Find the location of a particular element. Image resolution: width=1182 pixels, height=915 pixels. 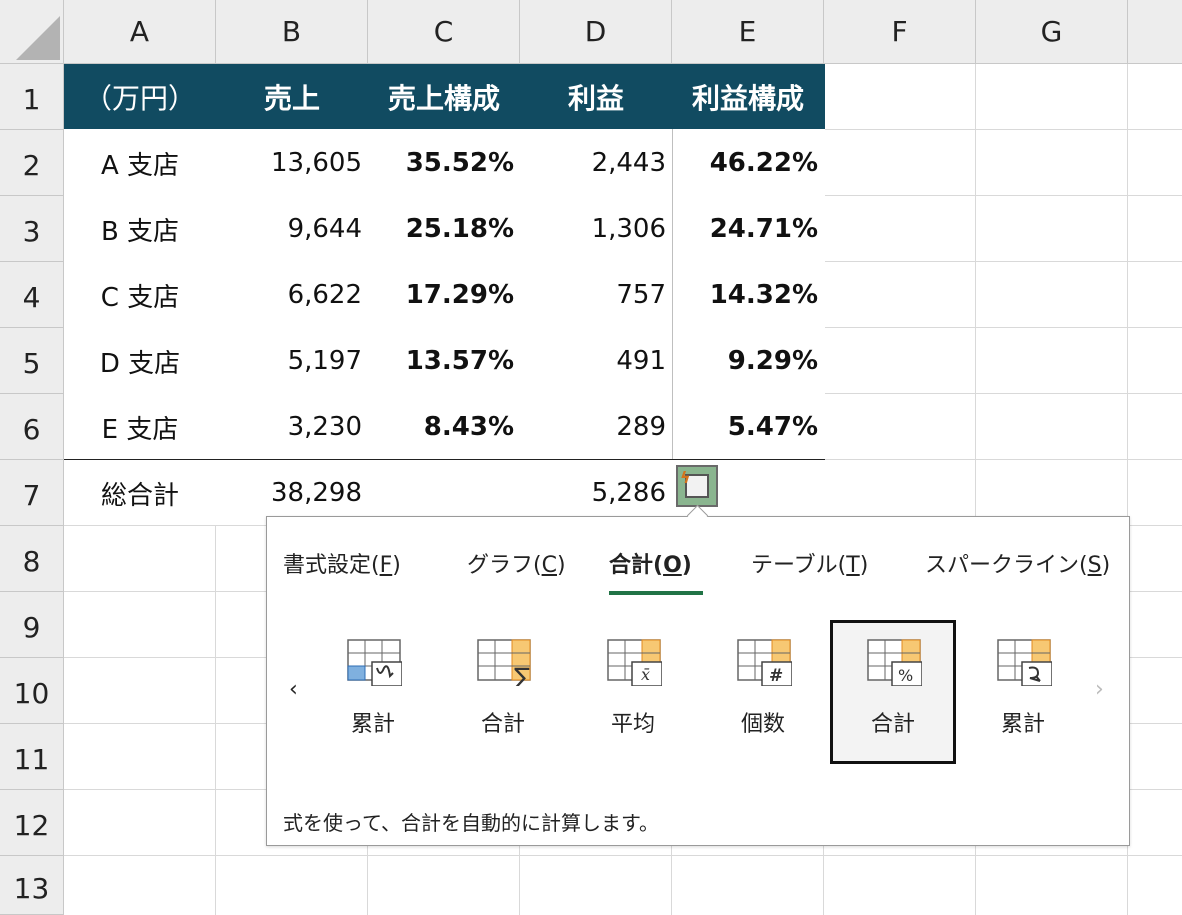

option-description: 式を使って、合計を自動的に計算します。 is located at coordinates (471, 823).